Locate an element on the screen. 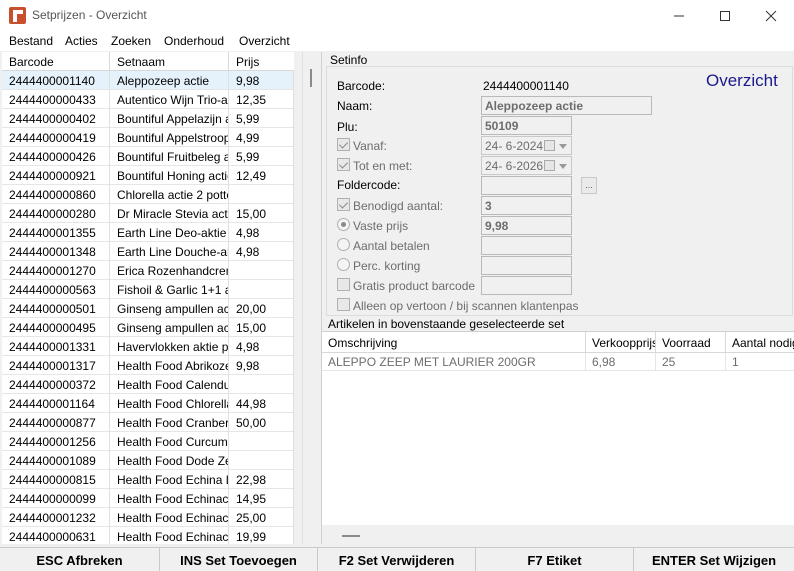  set-list-row: 2444400001331 Havervlokken aktie per 4,98 is located at coordinates (148, 346).